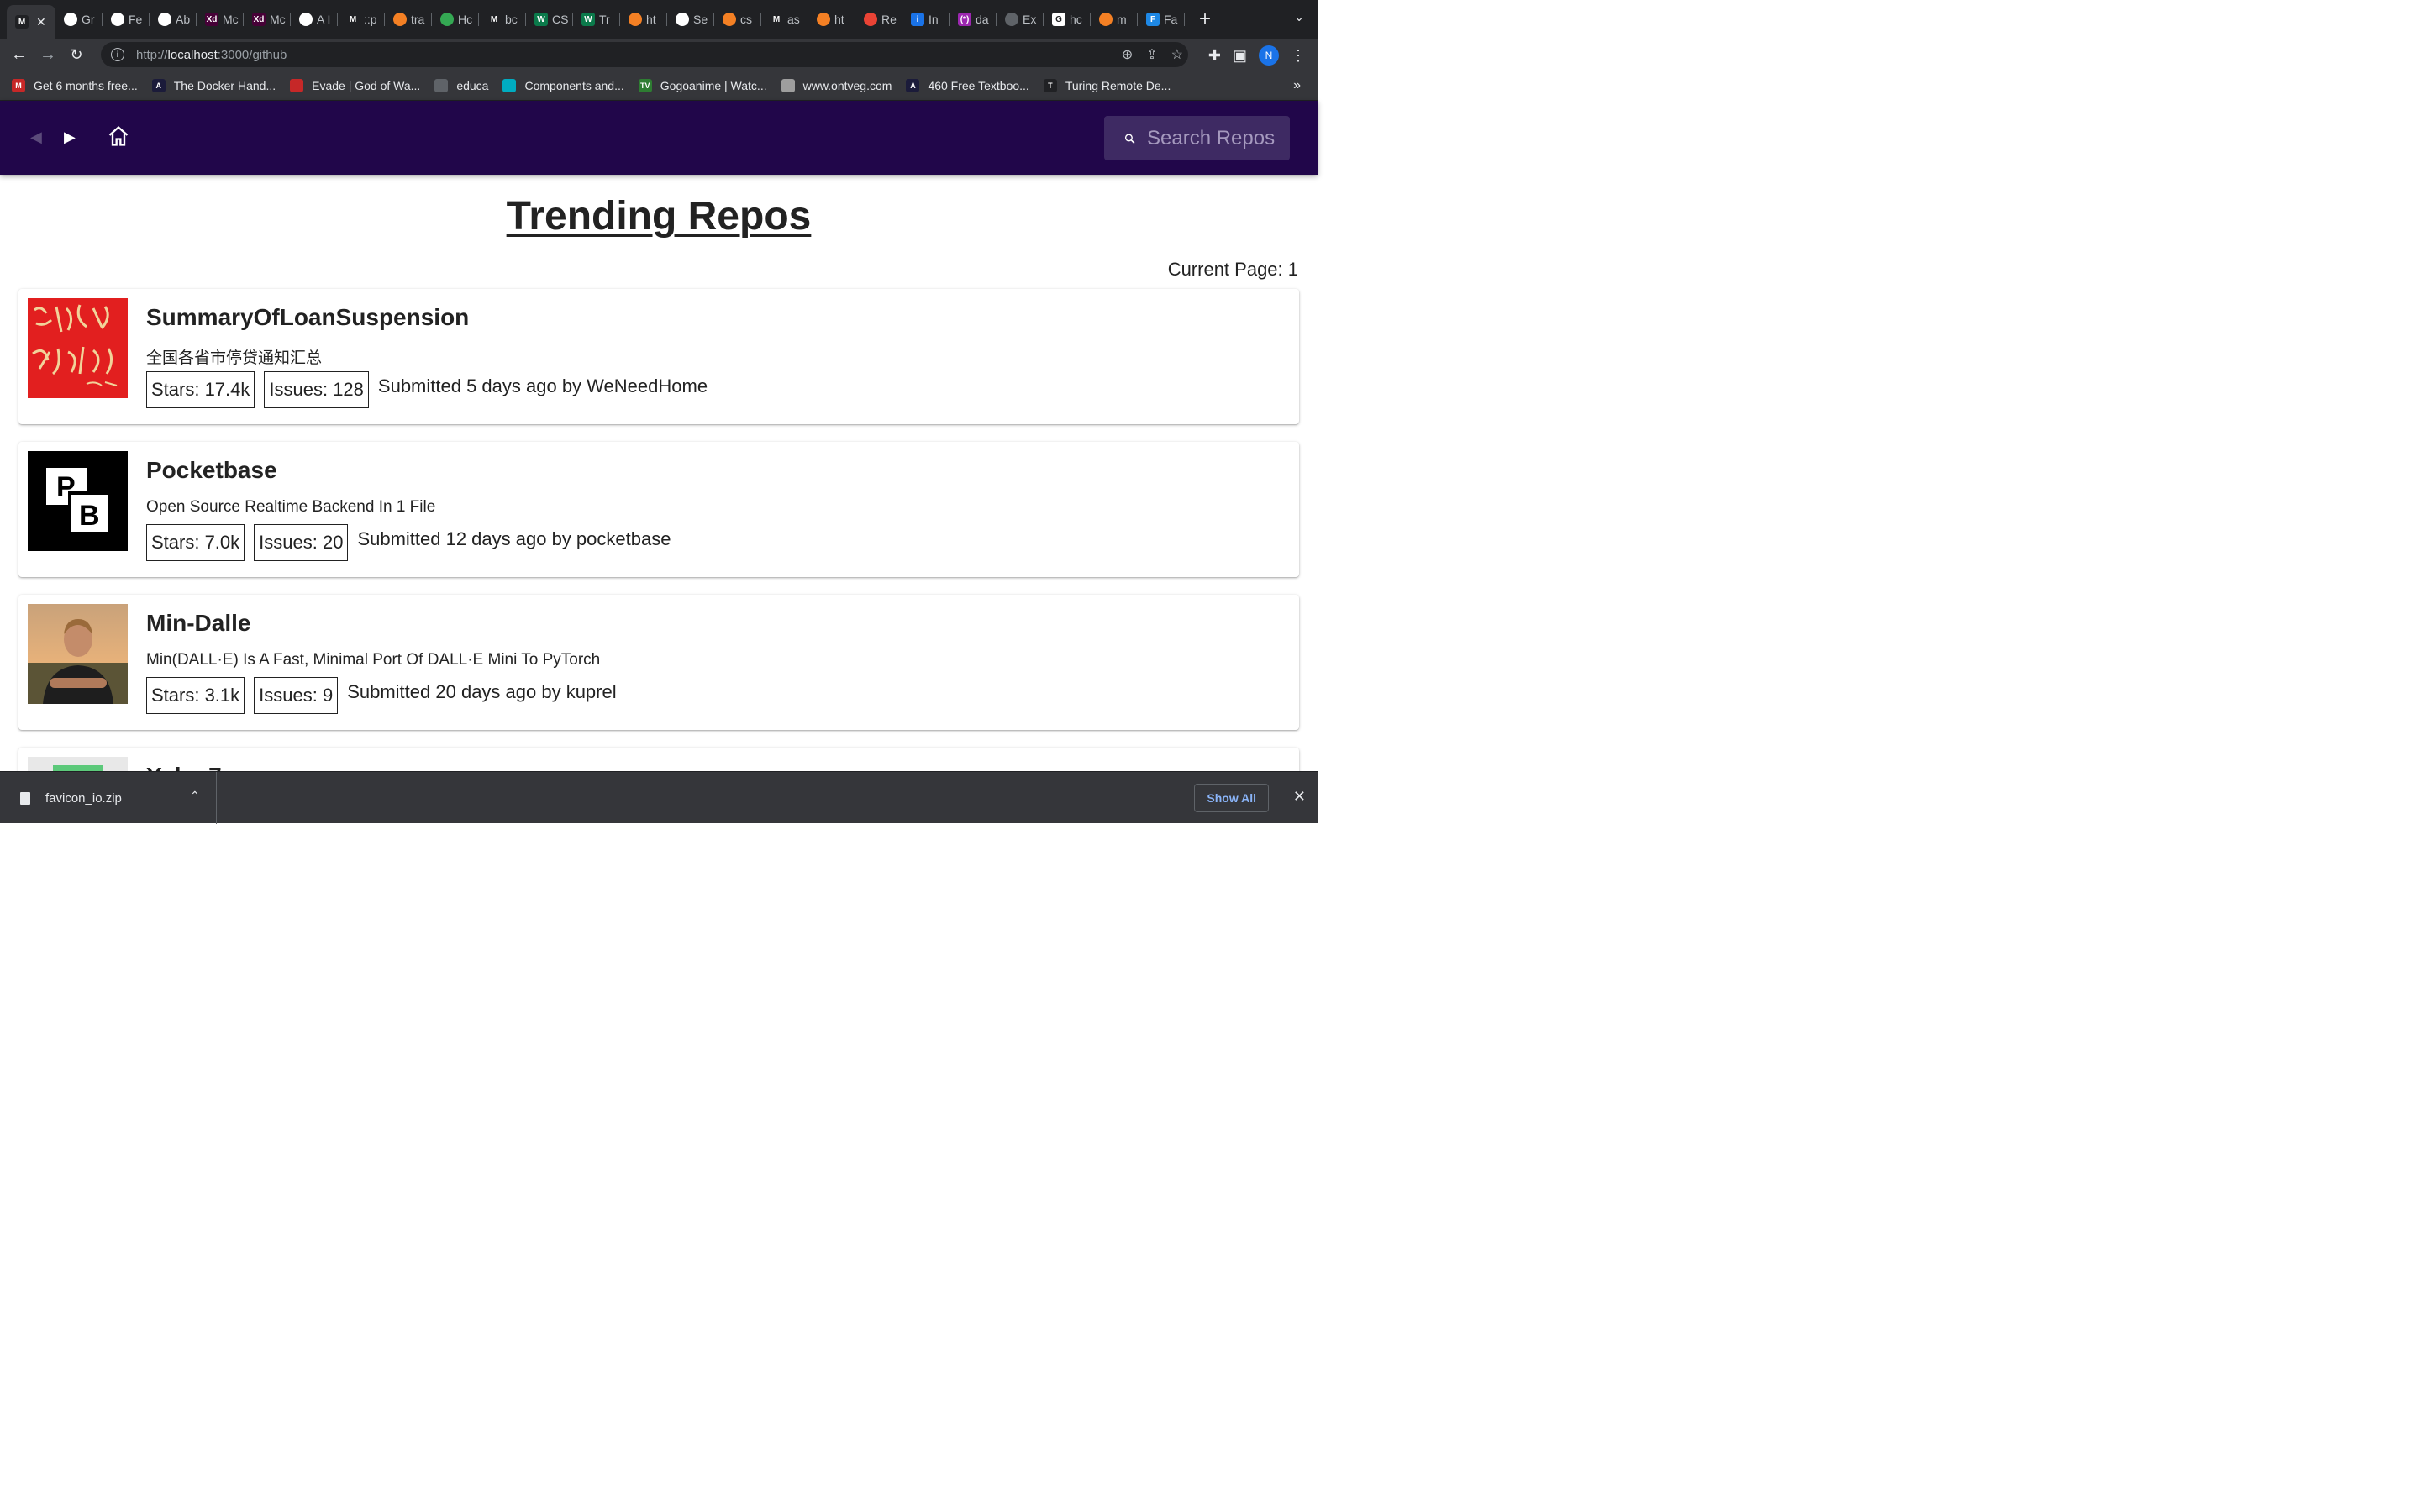 The height and width of the screenshot is (1512, 2420). What do you see at coordinates (165, 19) in the screenshot?
I see `github-icon` at bounding box center [165, 19].